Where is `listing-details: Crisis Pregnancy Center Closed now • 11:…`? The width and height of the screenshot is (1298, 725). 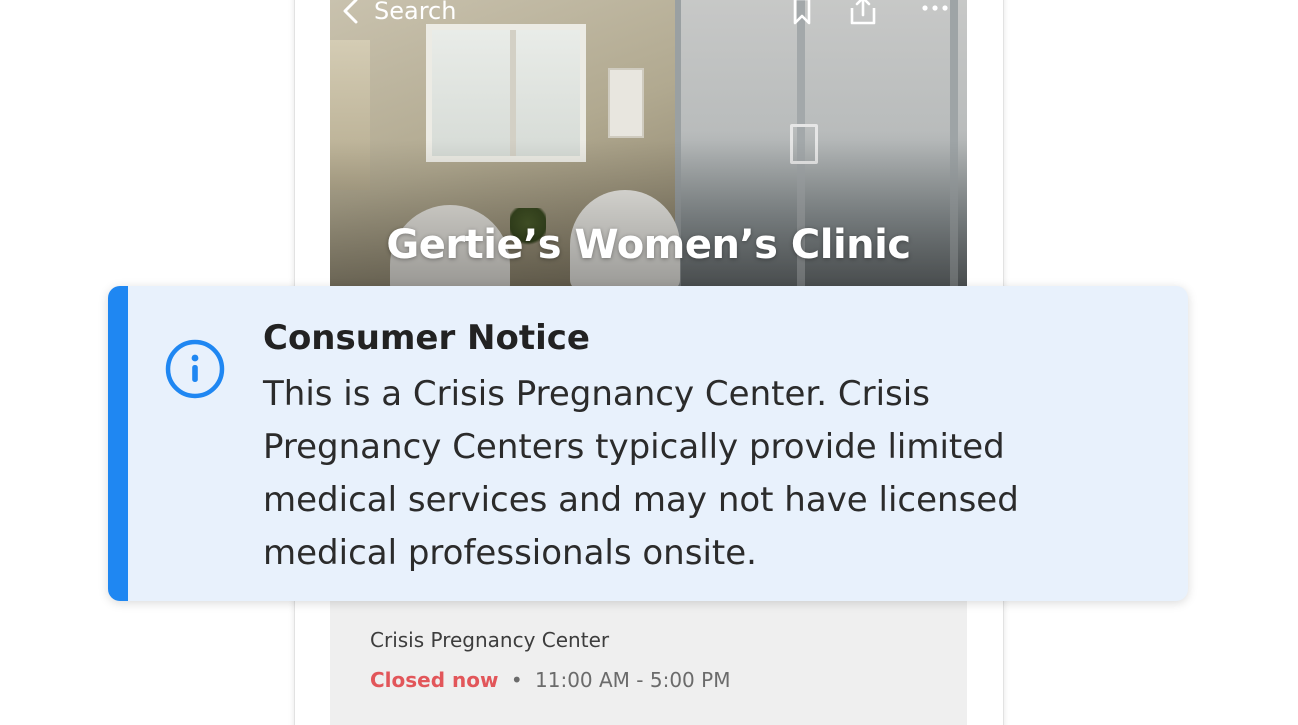
listing-details: Crisis Pregnancy Center Closed now • 11:… is located at coordinates (648, 652).